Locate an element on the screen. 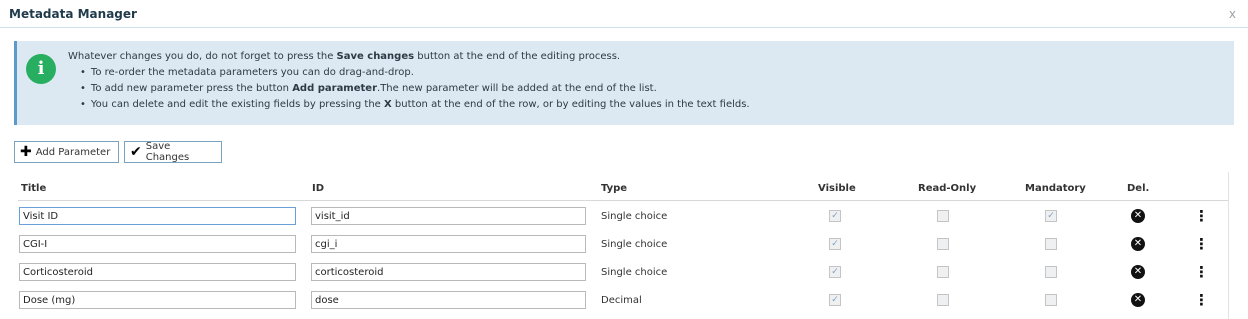 The height and width of the screenshot is (319, 1248). dialog-title: Metadata Manager is located at coordinates (73, 14).